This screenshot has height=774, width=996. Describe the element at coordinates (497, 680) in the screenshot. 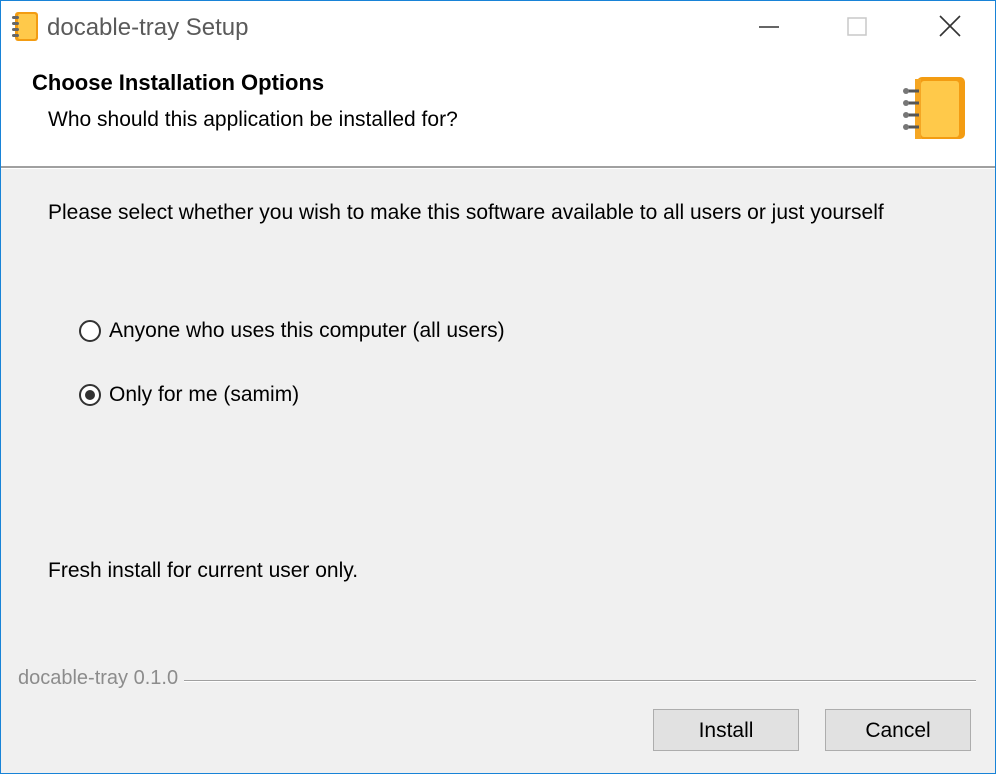

I see `branding-row: docable-tray 0.1.0` at that location.